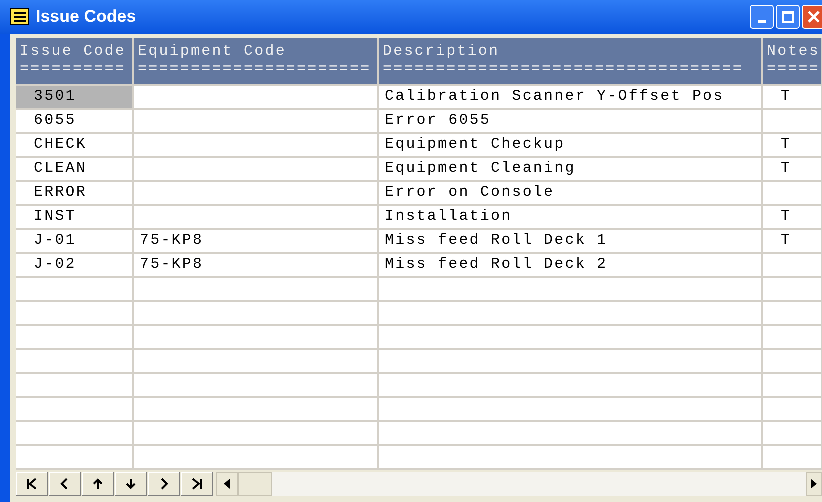 The height and width of the screenshot is (502, 822). What do you see at coordinates (571, 62) in the screenshot?
I see `column-header: Description ==================================` at bounding box center [571, 62].